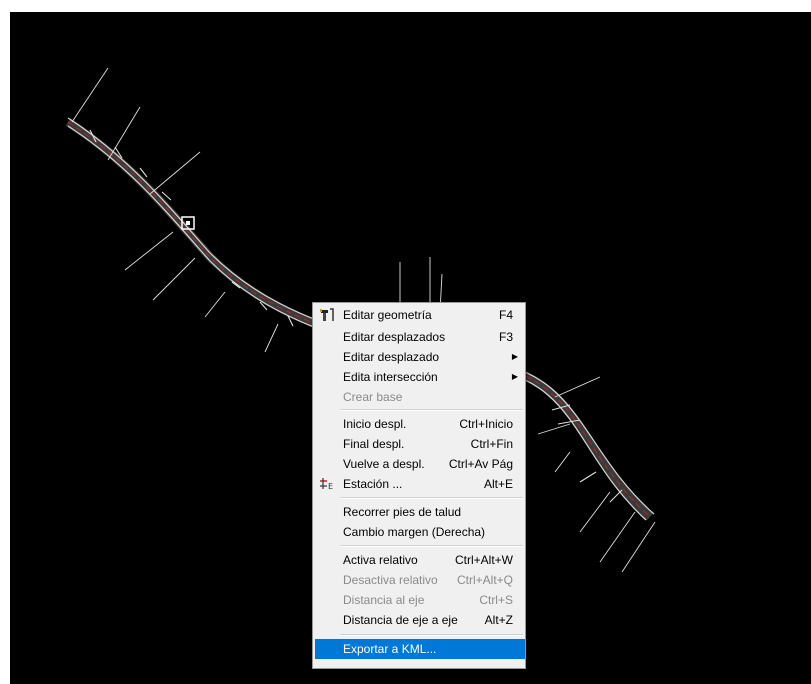 Image resolution: width=811 pixels, height=684 pixels. What do you see at coordinates (414, 532) in the screenshot?
I see `menu-item-label: Cambio margen (Derecha)` at bounding box center [414, 532].